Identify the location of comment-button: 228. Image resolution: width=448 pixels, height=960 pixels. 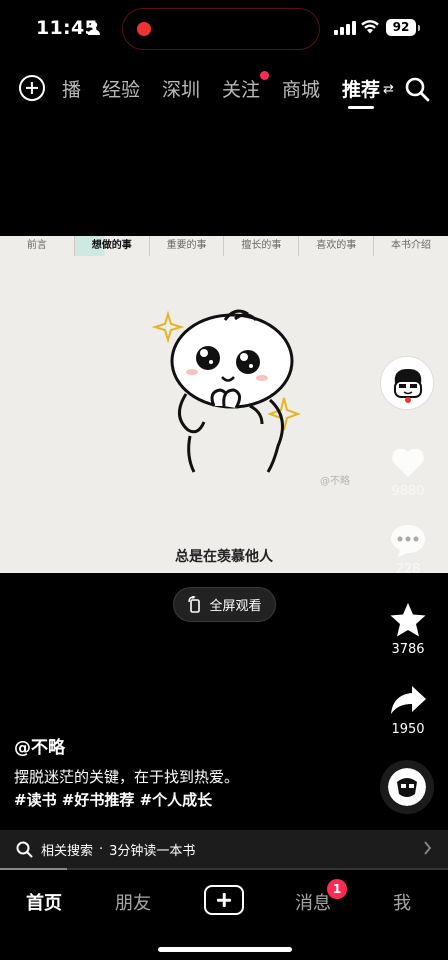
(408, 548).